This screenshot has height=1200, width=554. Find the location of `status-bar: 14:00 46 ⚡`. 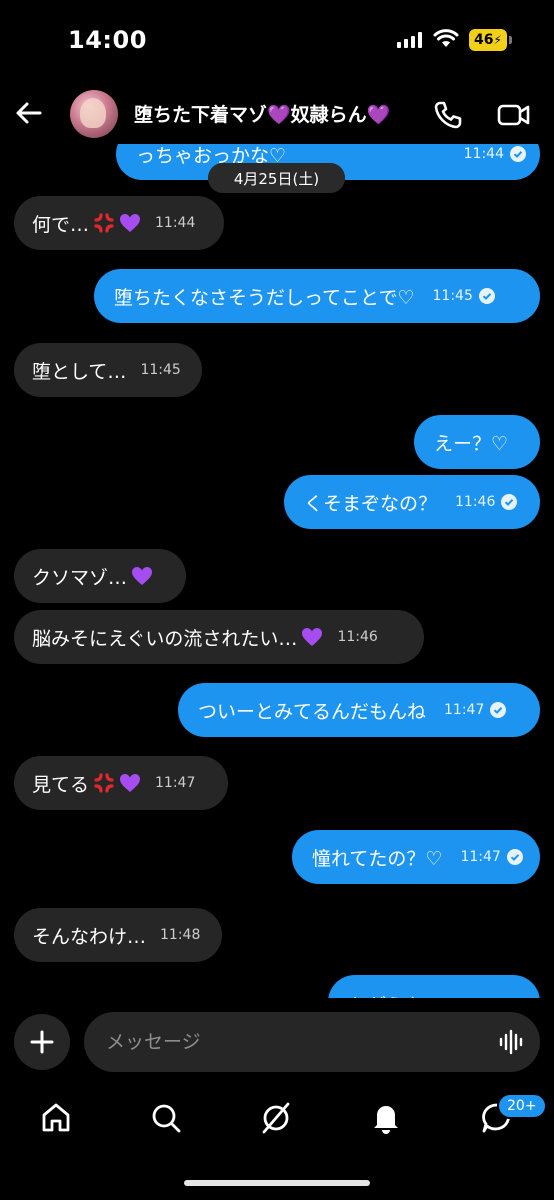

status-bar: 14:00 46 ⚡ is located at coordinates (277, 41).